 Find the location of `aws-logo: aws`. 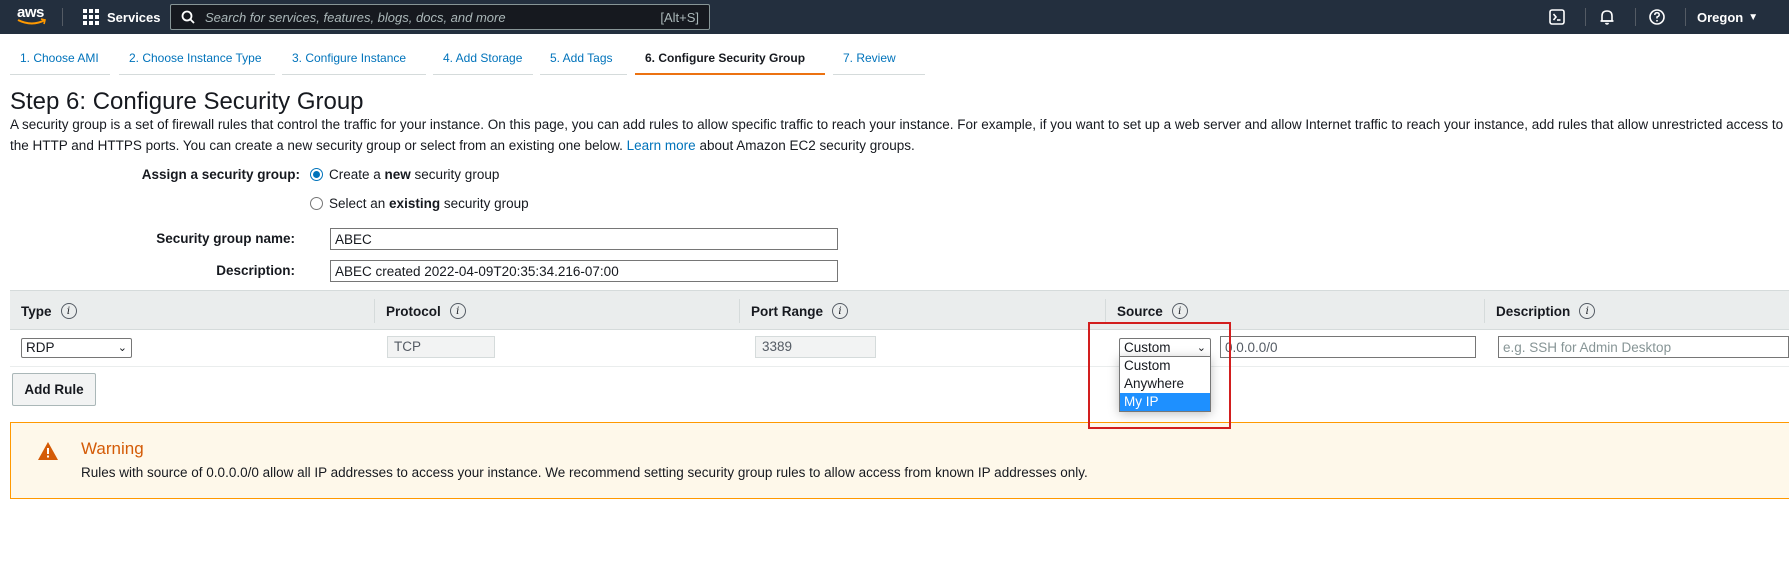

aws-logo: aws is located at coordinates (33, 16).